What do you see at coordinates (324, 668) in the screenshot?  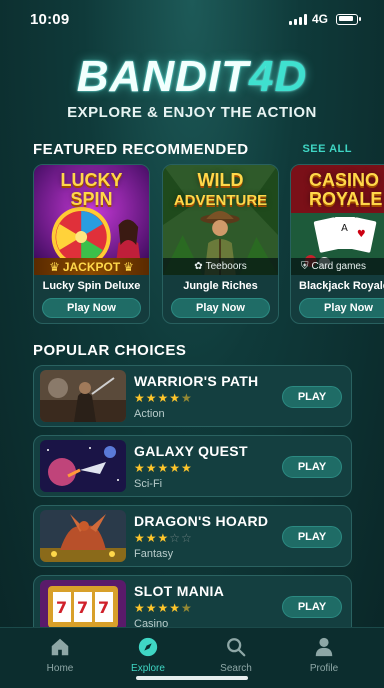 I see `nav-label: Profile` at bounding box center [324, 668].